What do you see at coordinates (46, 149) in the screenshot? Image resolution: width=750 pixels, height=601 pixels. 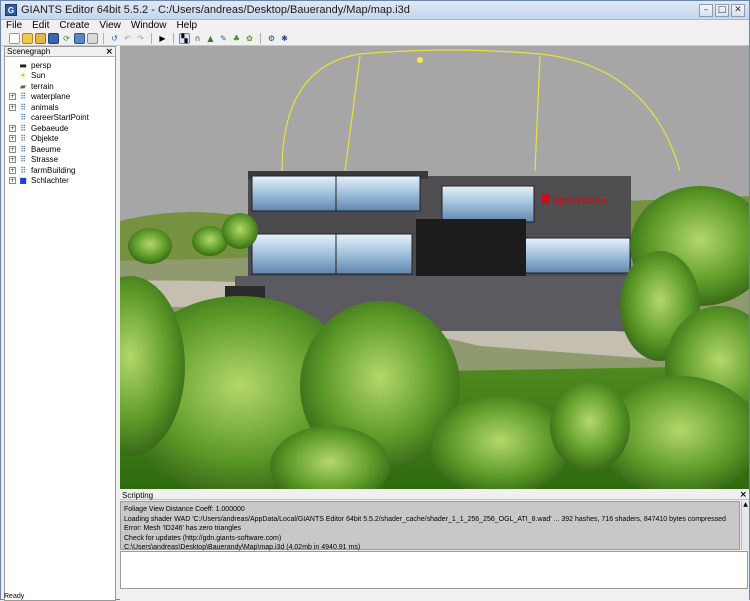 I see `scenegraph-item-label: Baeume` at bounding box center [46, 149].